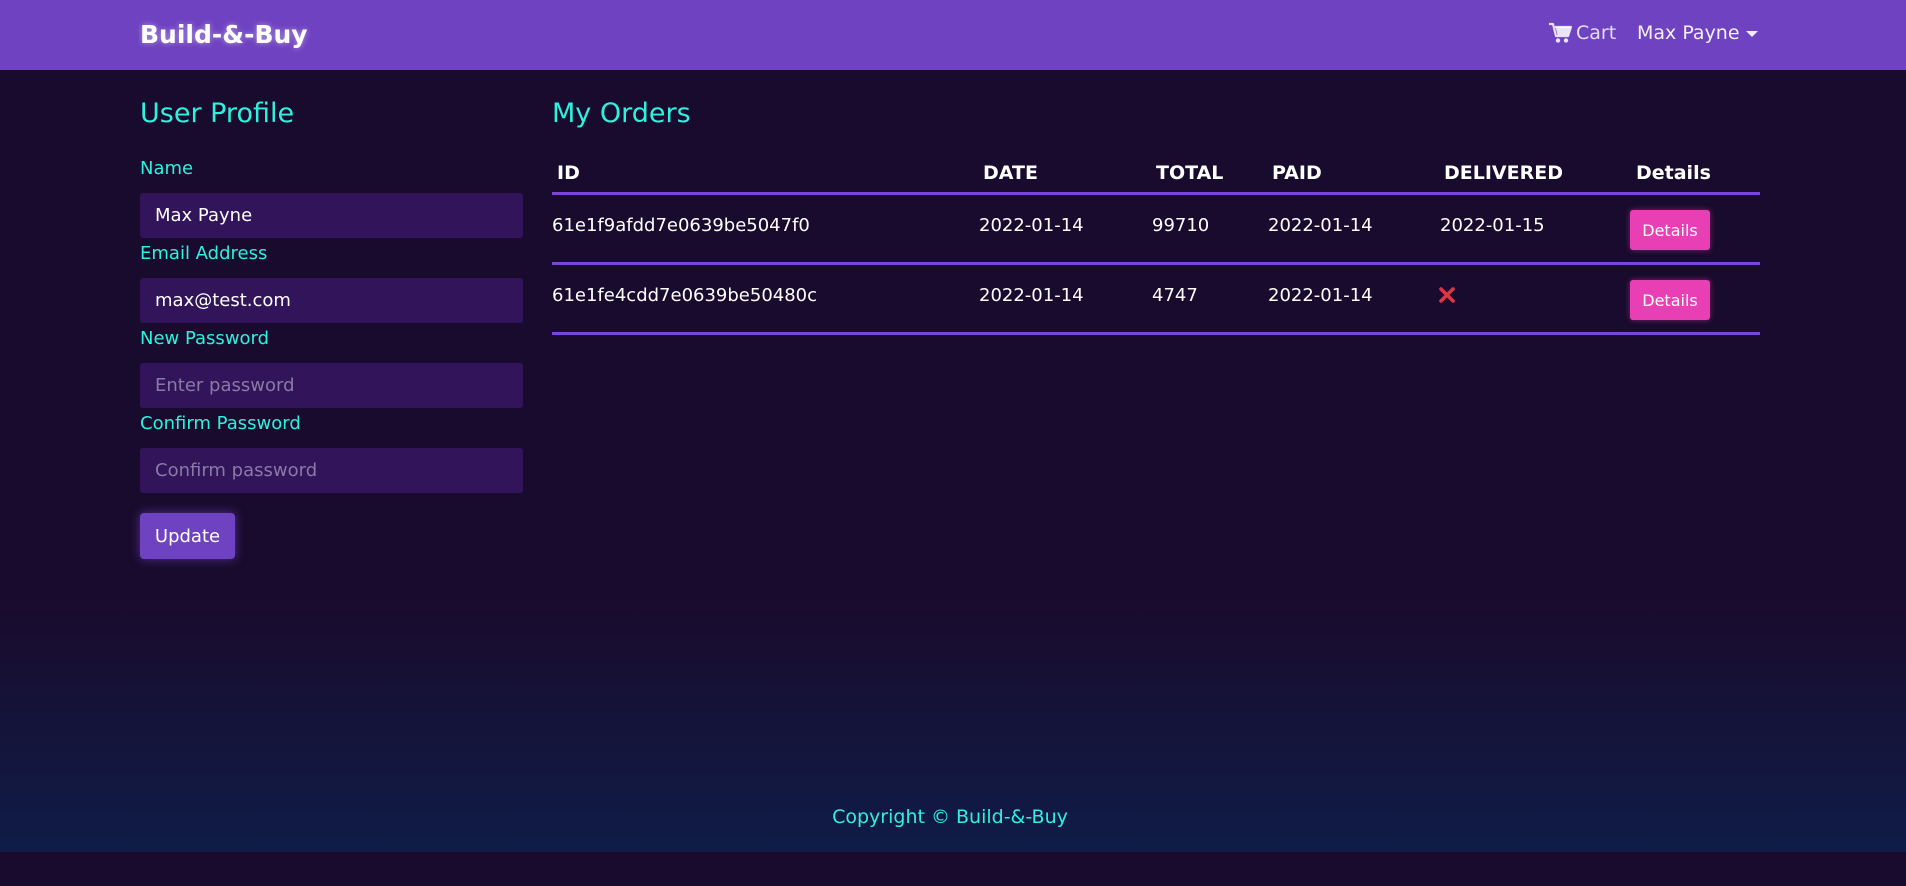 The height and width of the screenshot is (886, 1906). I want to click on column-header-date: DATE, so click(1010, 173).